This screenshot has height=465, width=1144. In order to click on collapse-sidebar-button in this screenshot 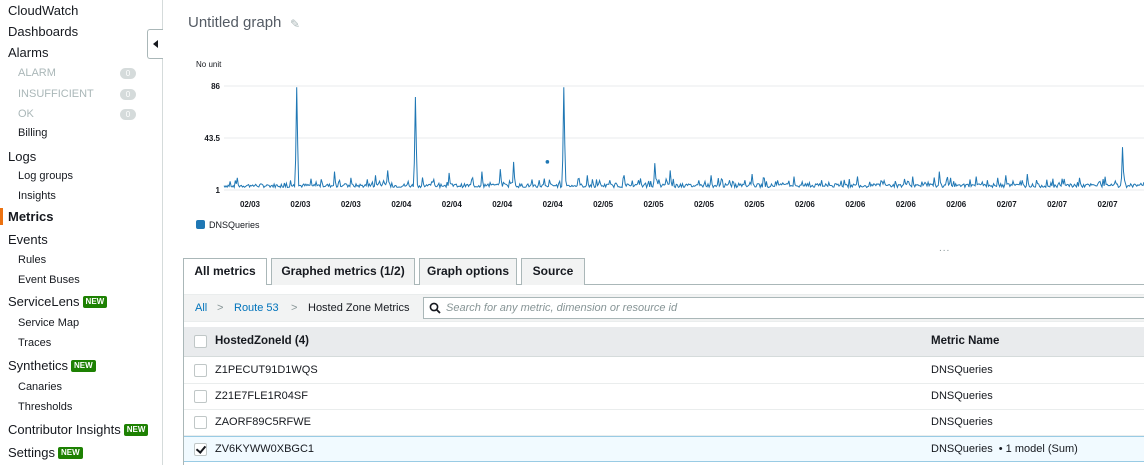, I will do `click(155, 44)`.